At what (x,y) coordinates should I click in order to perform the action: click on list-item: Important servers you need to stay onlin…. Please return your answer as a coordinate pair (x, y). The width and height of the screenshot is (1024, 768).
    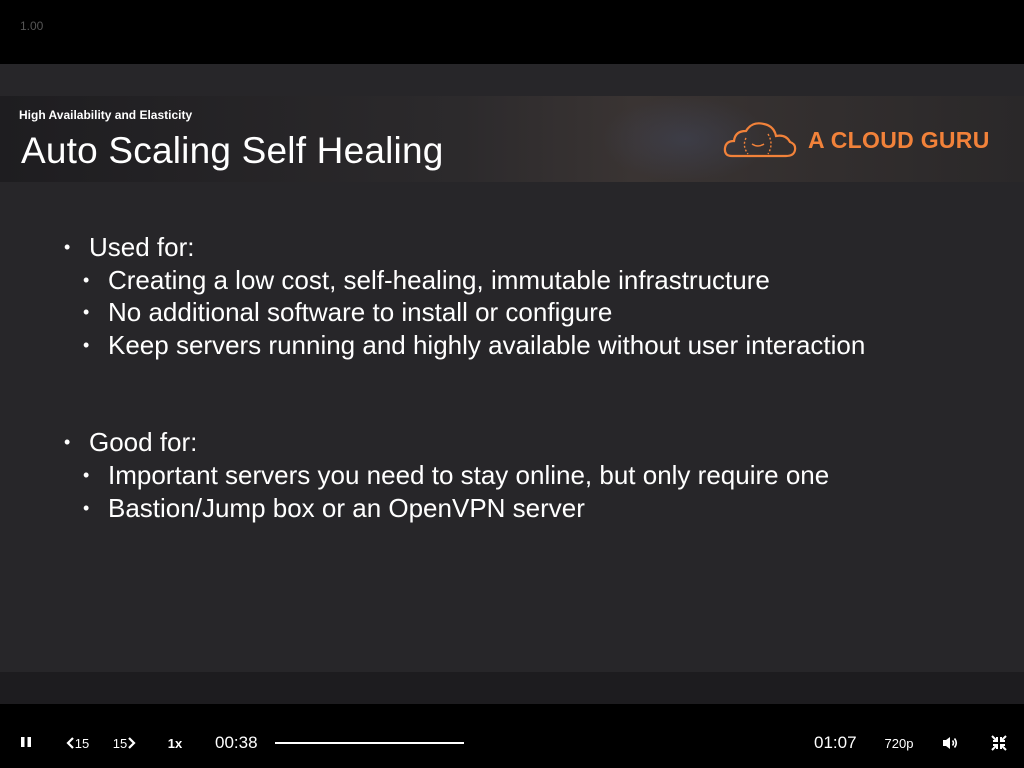
    Looking at the image, I should click on (469, 475).